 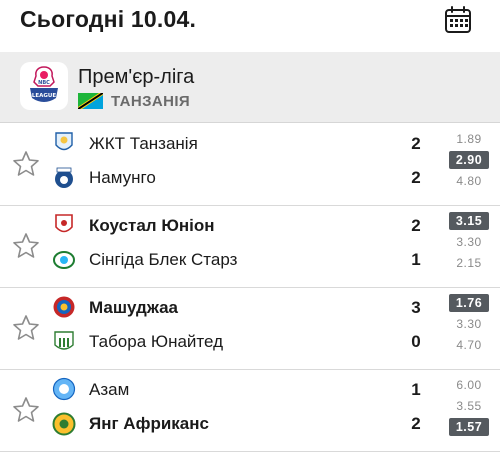 I want to click on home-score: 3, so click(x=416, y=307).